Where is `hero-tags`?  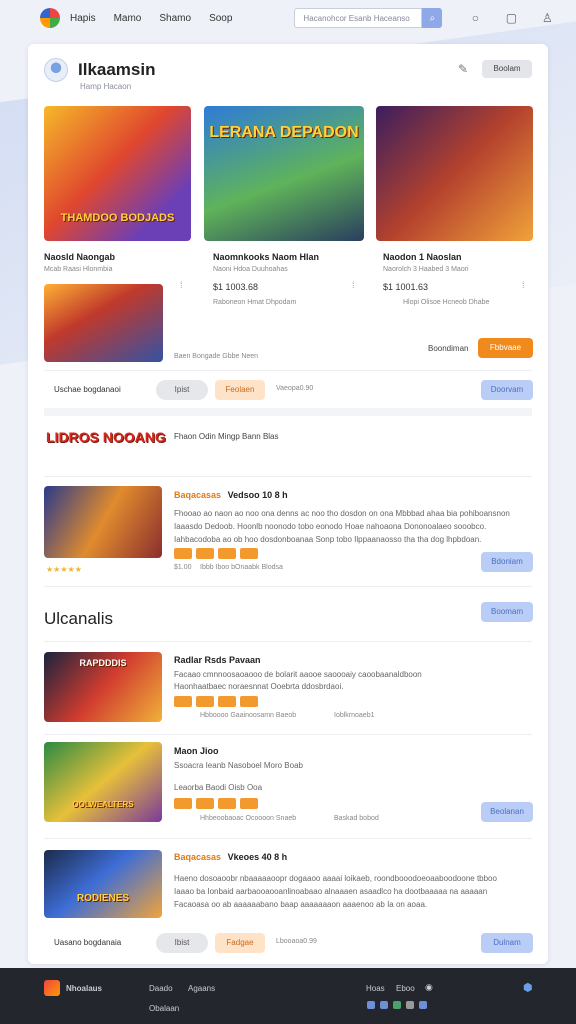 hero-tags is located at coordinates (216, 553).